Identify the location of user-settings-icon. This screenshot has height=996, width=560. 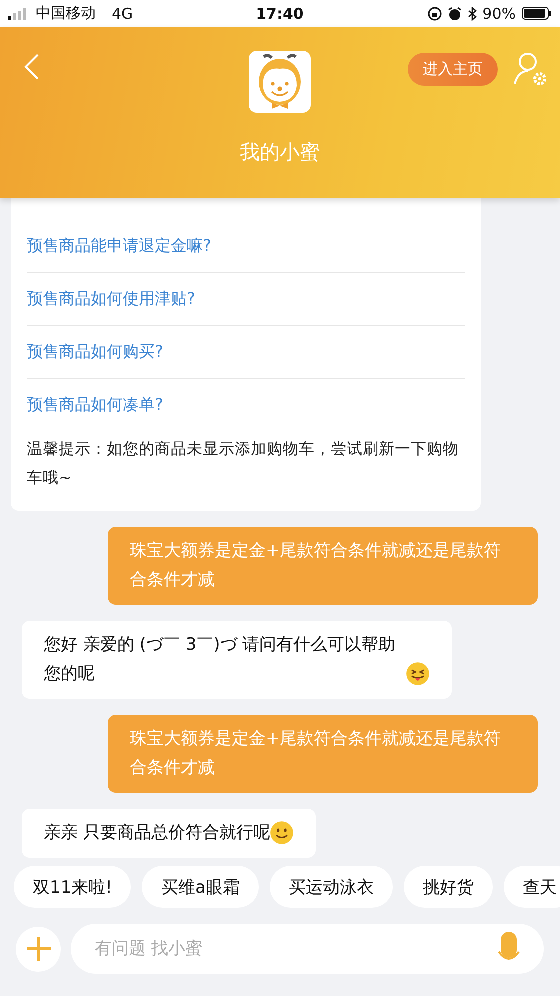
(530, 69).